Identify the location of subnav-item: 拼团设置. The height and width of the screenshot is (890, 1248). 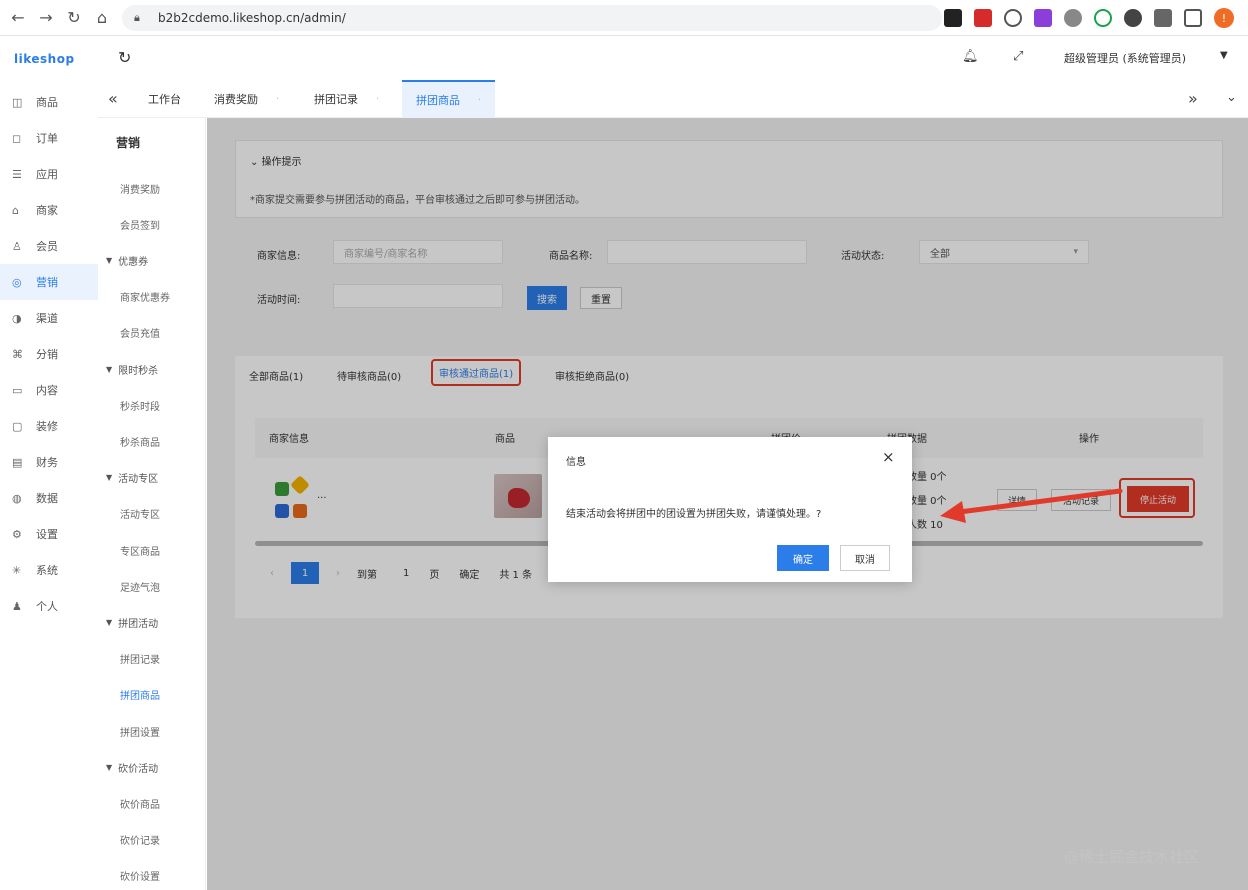
(152, 731).